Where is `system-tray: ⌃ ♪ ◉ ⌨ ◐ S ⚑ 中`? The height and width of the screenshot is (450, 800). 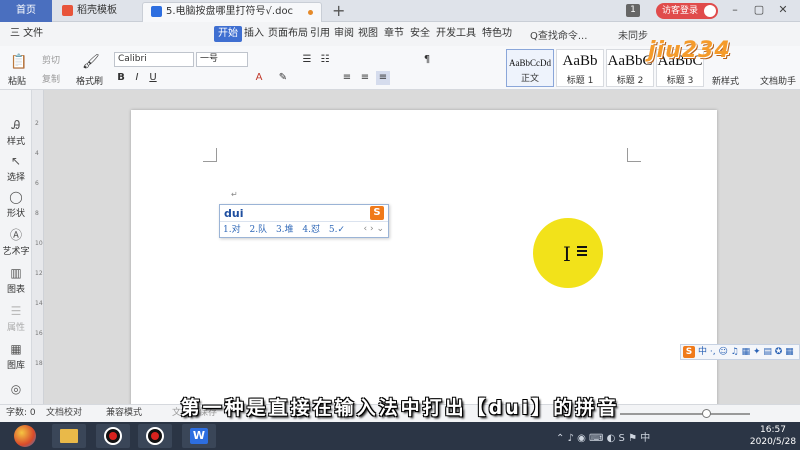 system-tray: ⌃ ♪ ◉ ⌨ ◐ S ⚑ 中 is located at coordinates (603, 436).